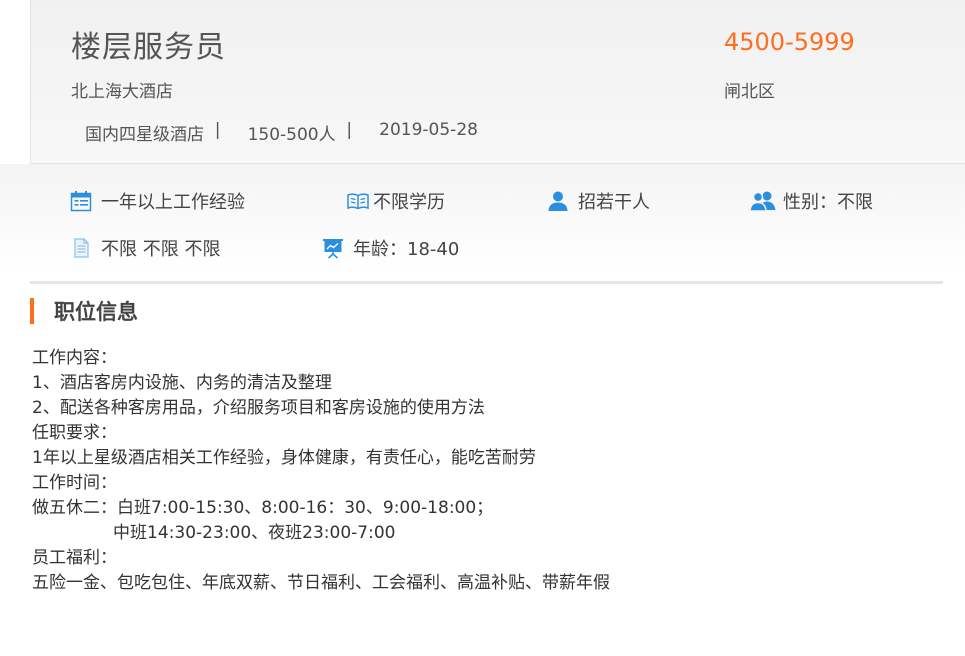 The height and width of the screenshot is (656, 965). What do you see at coordinates (333, 248) in the screenshot?
I see `presentation-icon` at bounding box center [333, 248].